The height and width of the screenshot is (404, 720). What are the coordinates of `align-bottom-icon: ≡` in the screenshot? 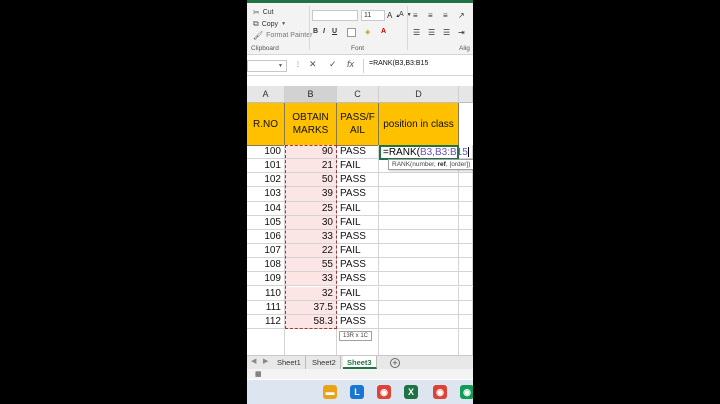 It's located at (445, 15).